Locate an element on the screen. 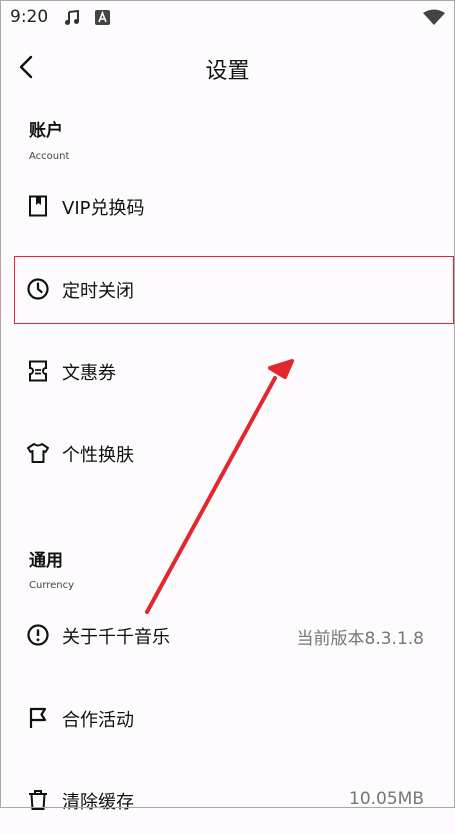 This screenshot has height=834, width=455. music-note-icon is located at coordinates (72, 19).